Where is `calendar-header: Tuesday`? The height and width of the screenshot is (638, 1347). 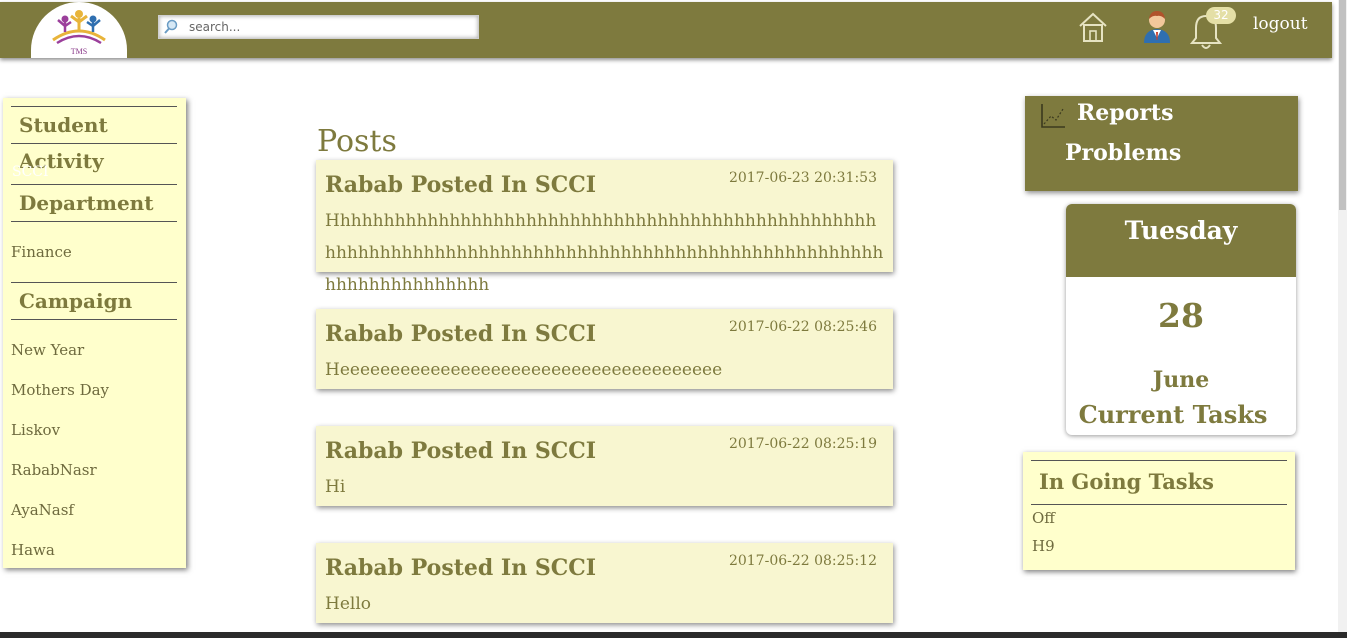 calendar-header: Tuesday is located at coordinates (1181, 240).